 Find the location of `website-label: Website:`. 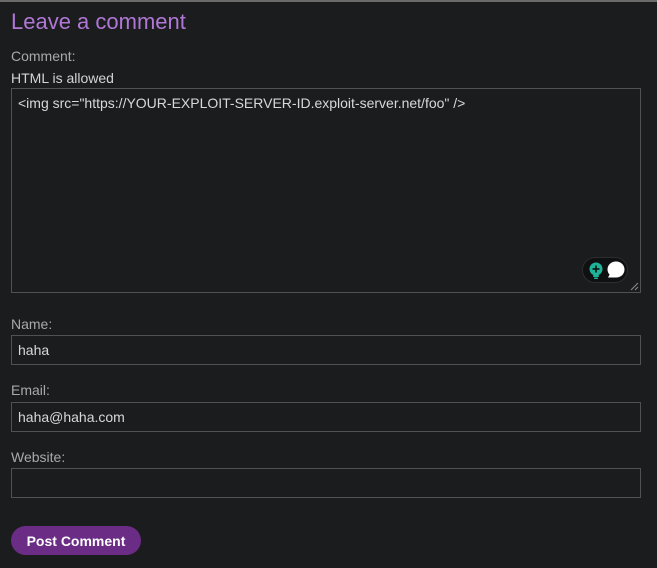

website-label: Website: is located at coordinates (38, 457).